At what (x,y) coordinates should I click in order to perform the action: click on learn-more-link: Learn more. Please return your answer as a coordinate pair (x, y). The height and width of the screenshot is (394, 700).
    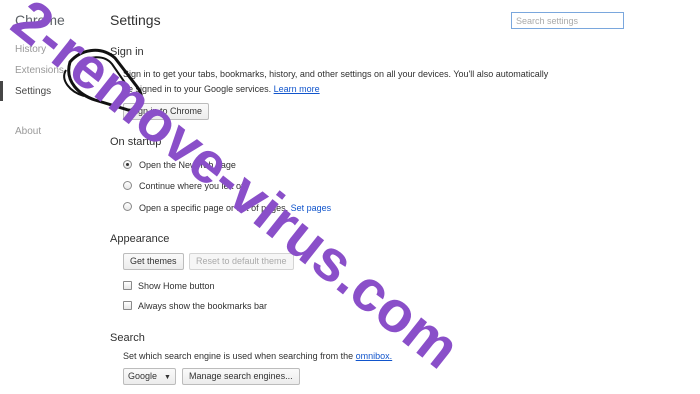
    Looking at the image, I should click on (297, 89).